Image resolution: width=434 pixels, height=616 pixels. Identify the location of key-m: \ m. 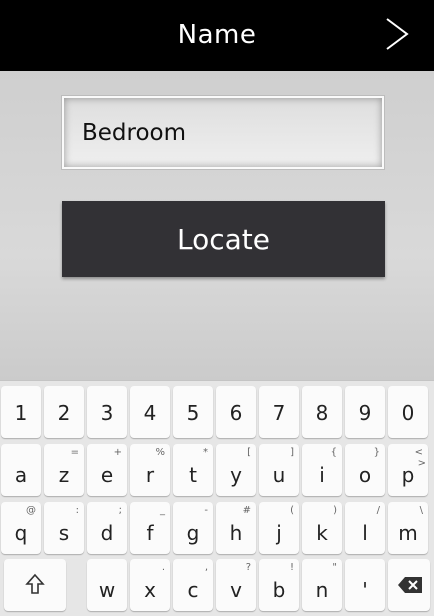
(408, 528).